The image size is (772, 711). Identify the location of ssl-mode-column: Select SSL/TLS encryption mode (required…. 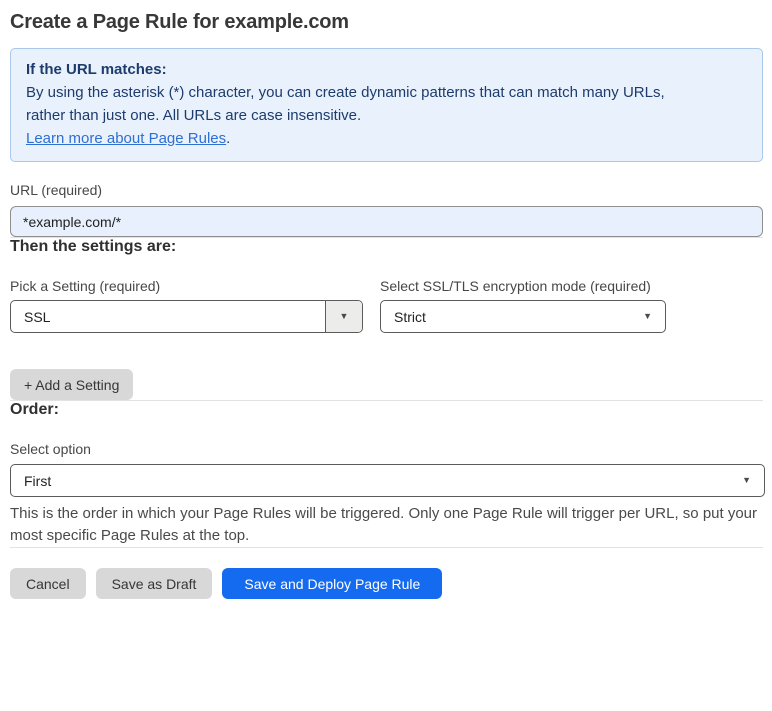
(523, 305).